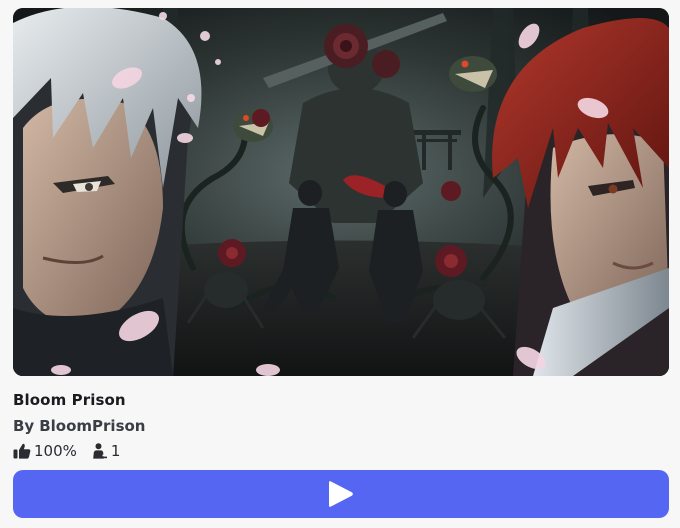  Describe the element at coordinates (92, 426) in the screenshot. I see `creator-name: BloomPrison` at that location.